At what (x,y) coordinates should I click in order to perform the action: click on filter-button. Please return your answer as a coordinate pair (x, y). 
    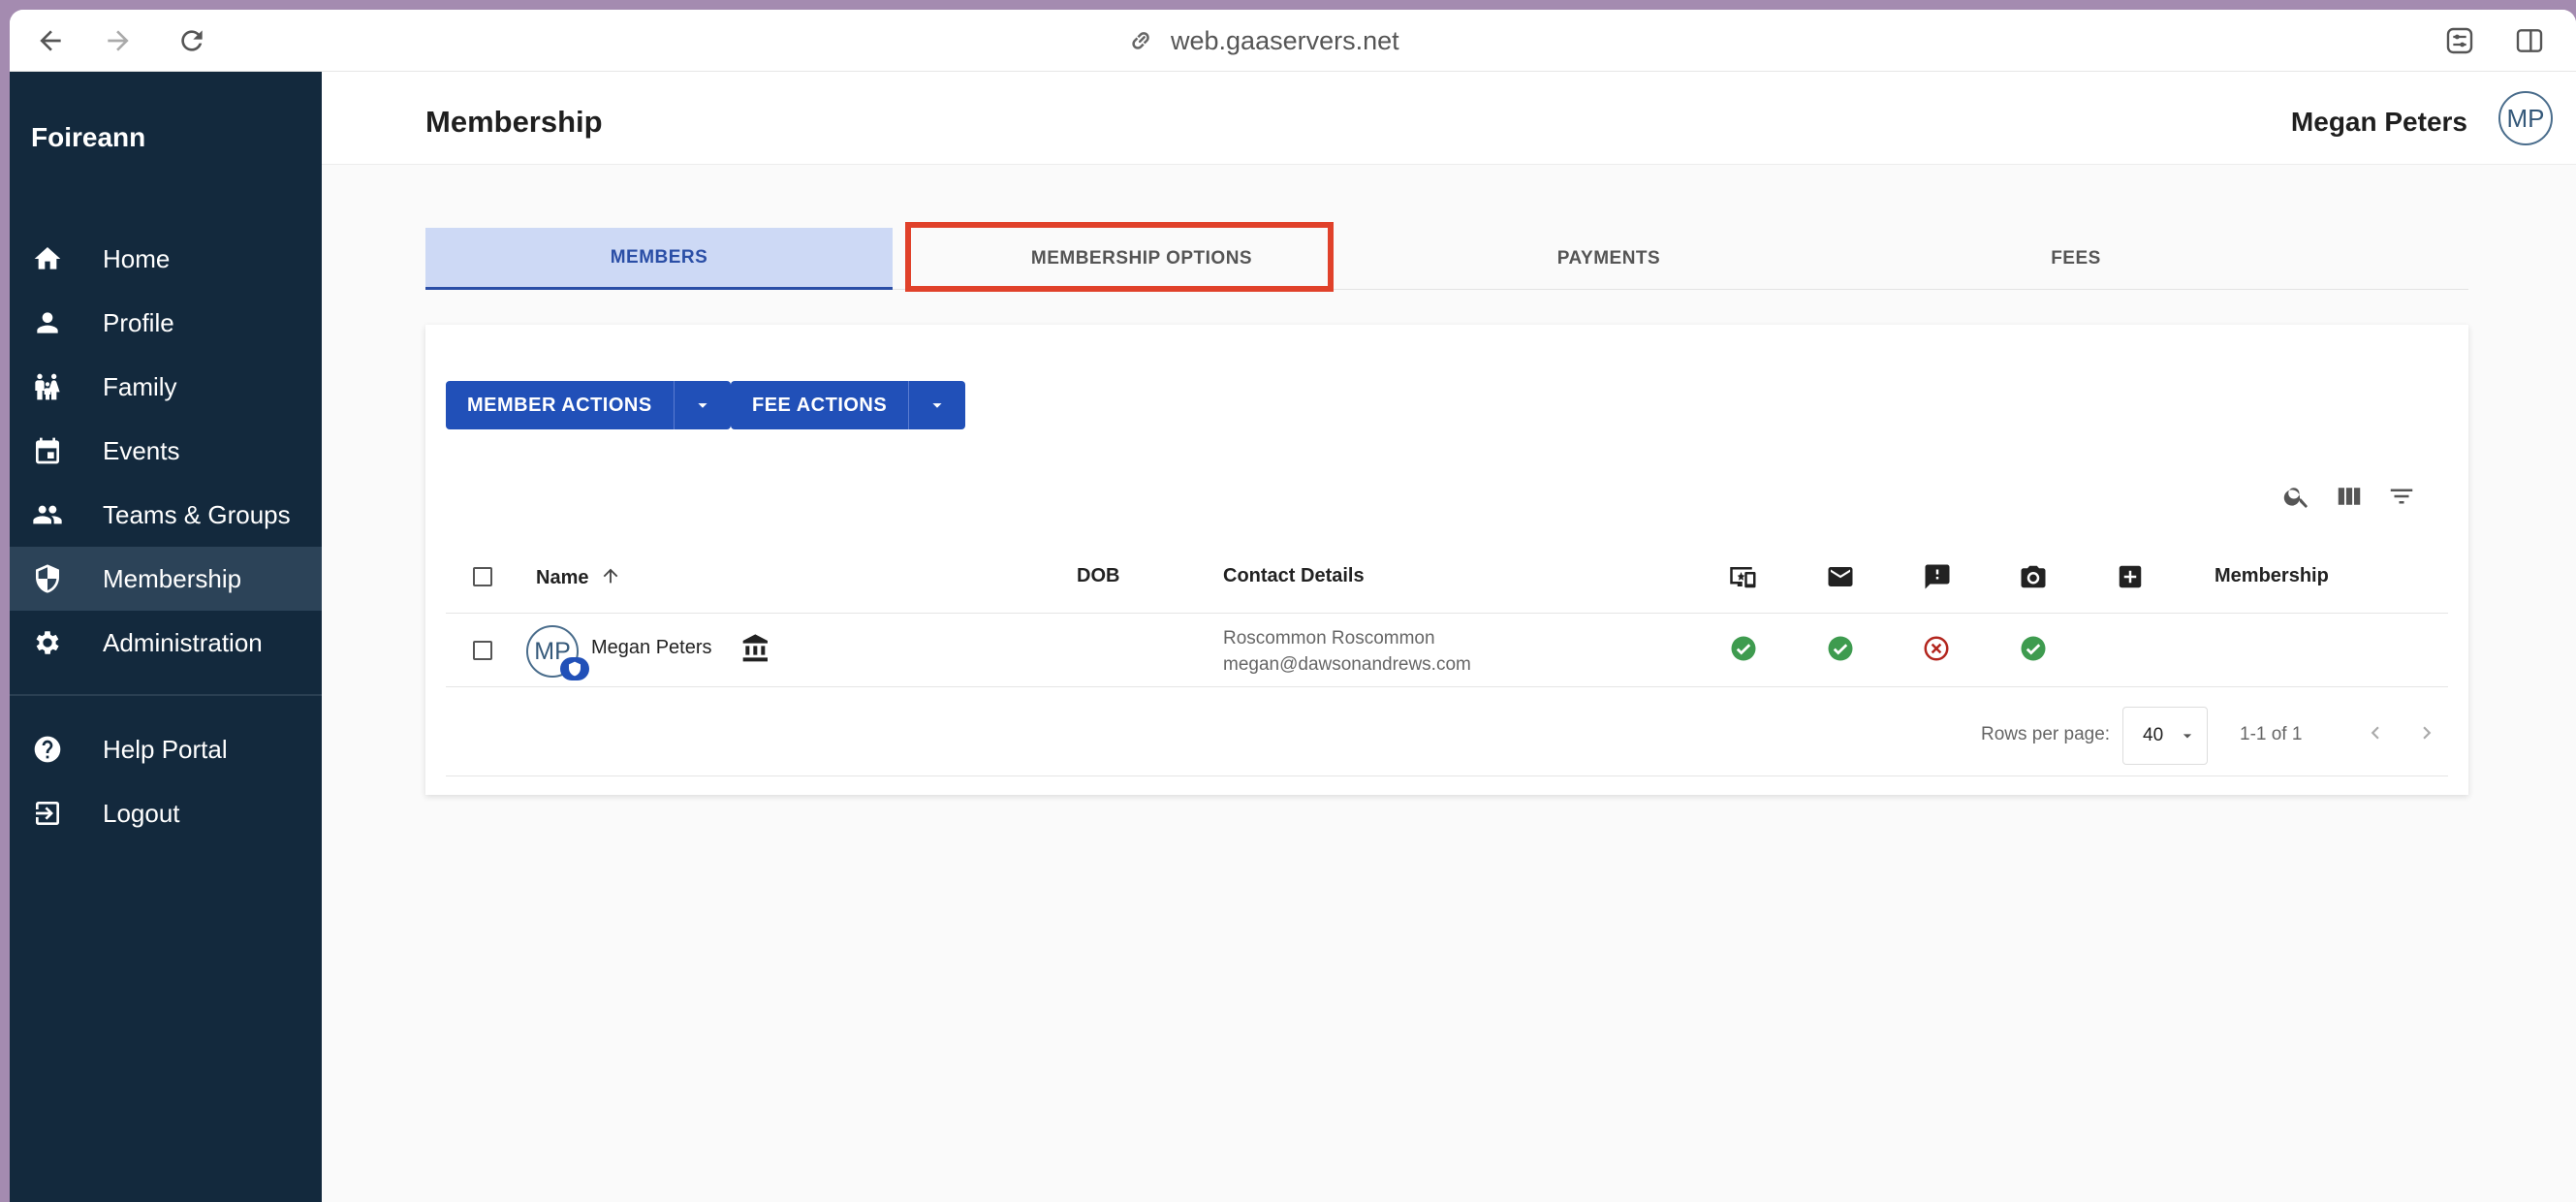
    Looking at the image, I should click on (2401, 496).